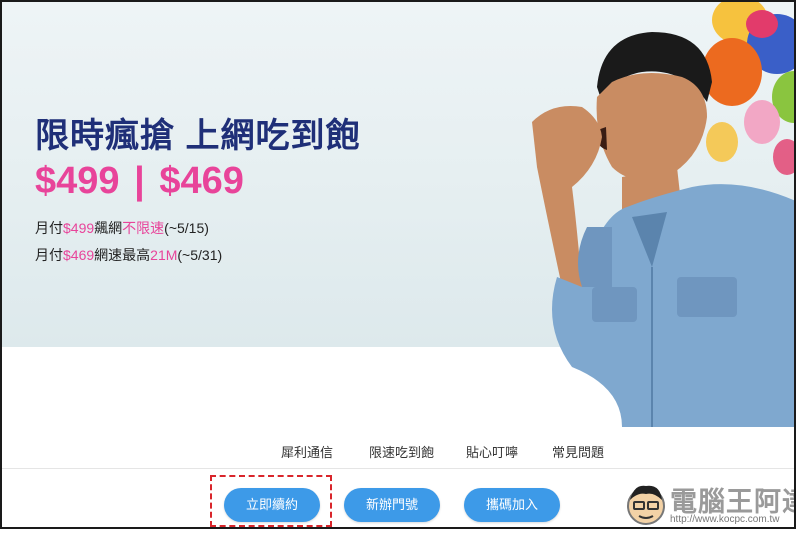  Describe the element at coordinates (77, 181) in the screenshot. I see `price-499: $499` at that location.